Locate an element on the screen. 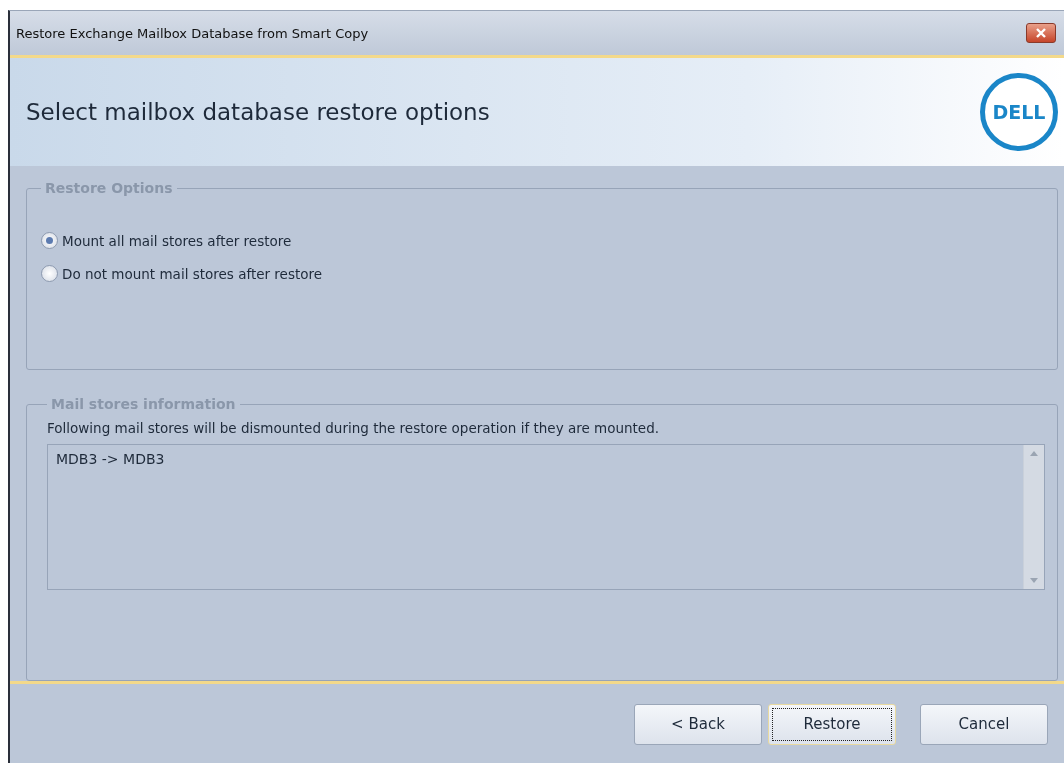  page-heading: Select mailbox database restore options is located at coordinates (258, 112).